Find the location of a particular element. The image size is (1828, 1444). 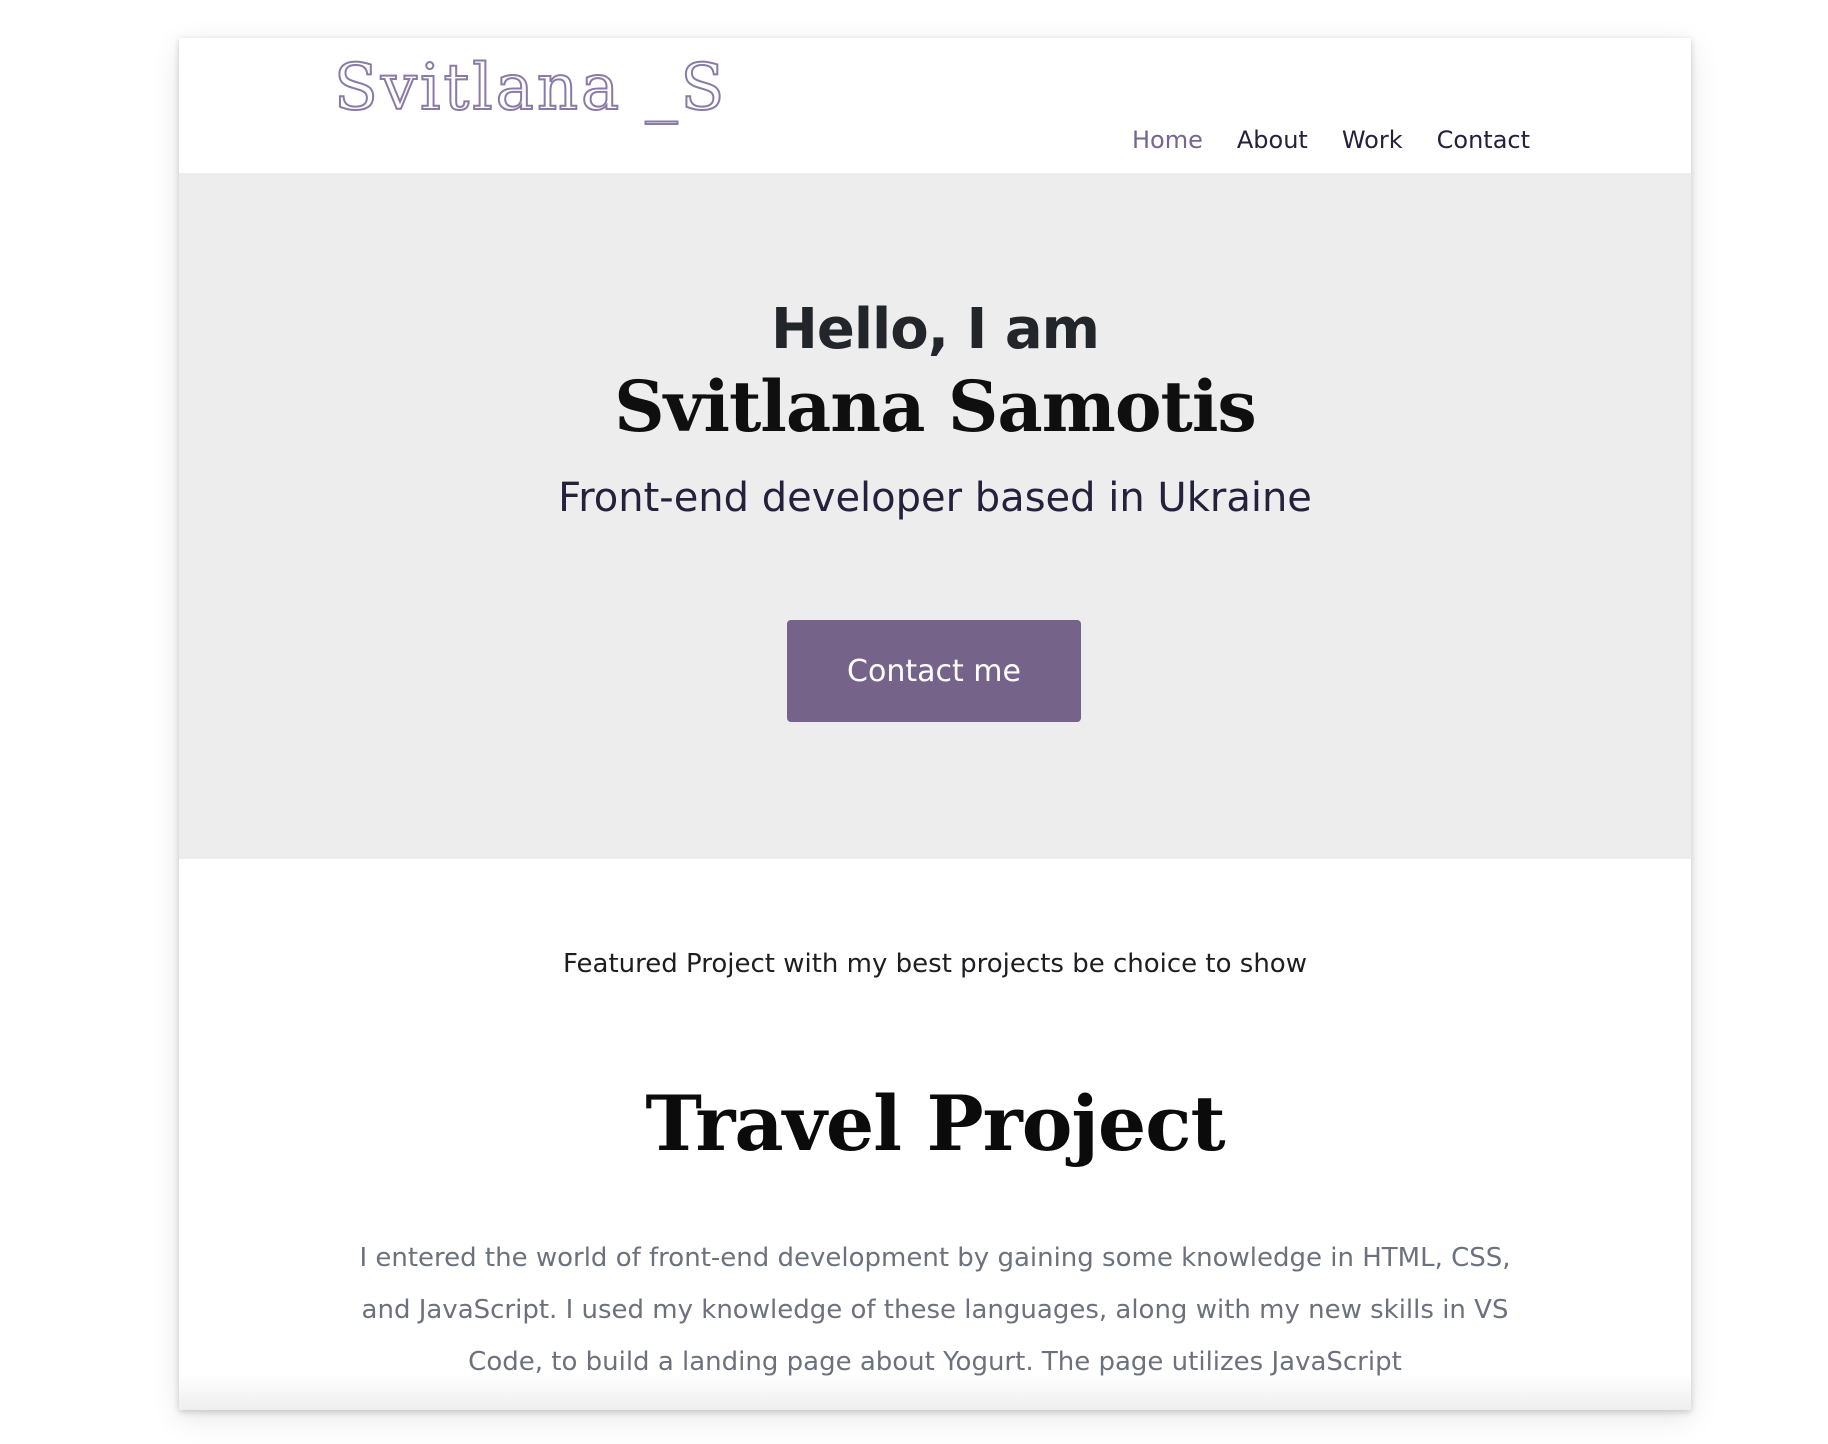

site-logo: Svitlana _S is located at coordinates (530, 88).